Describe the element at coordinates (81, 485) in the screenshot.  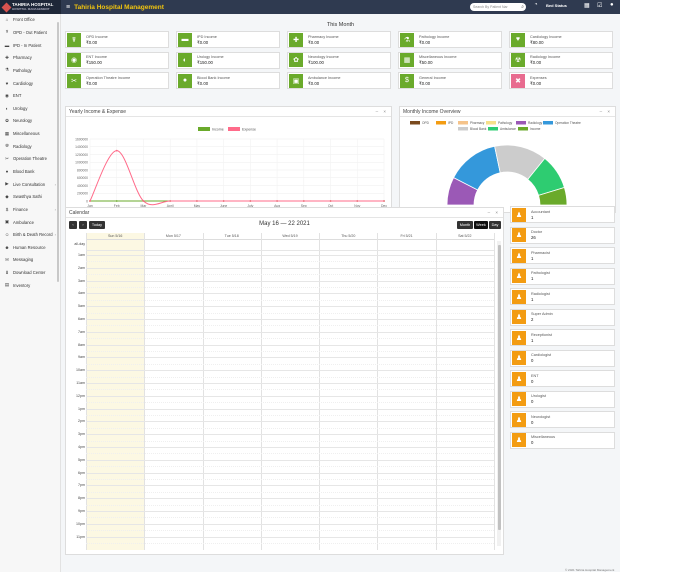
I see `hour-label: 7pm` at that location.